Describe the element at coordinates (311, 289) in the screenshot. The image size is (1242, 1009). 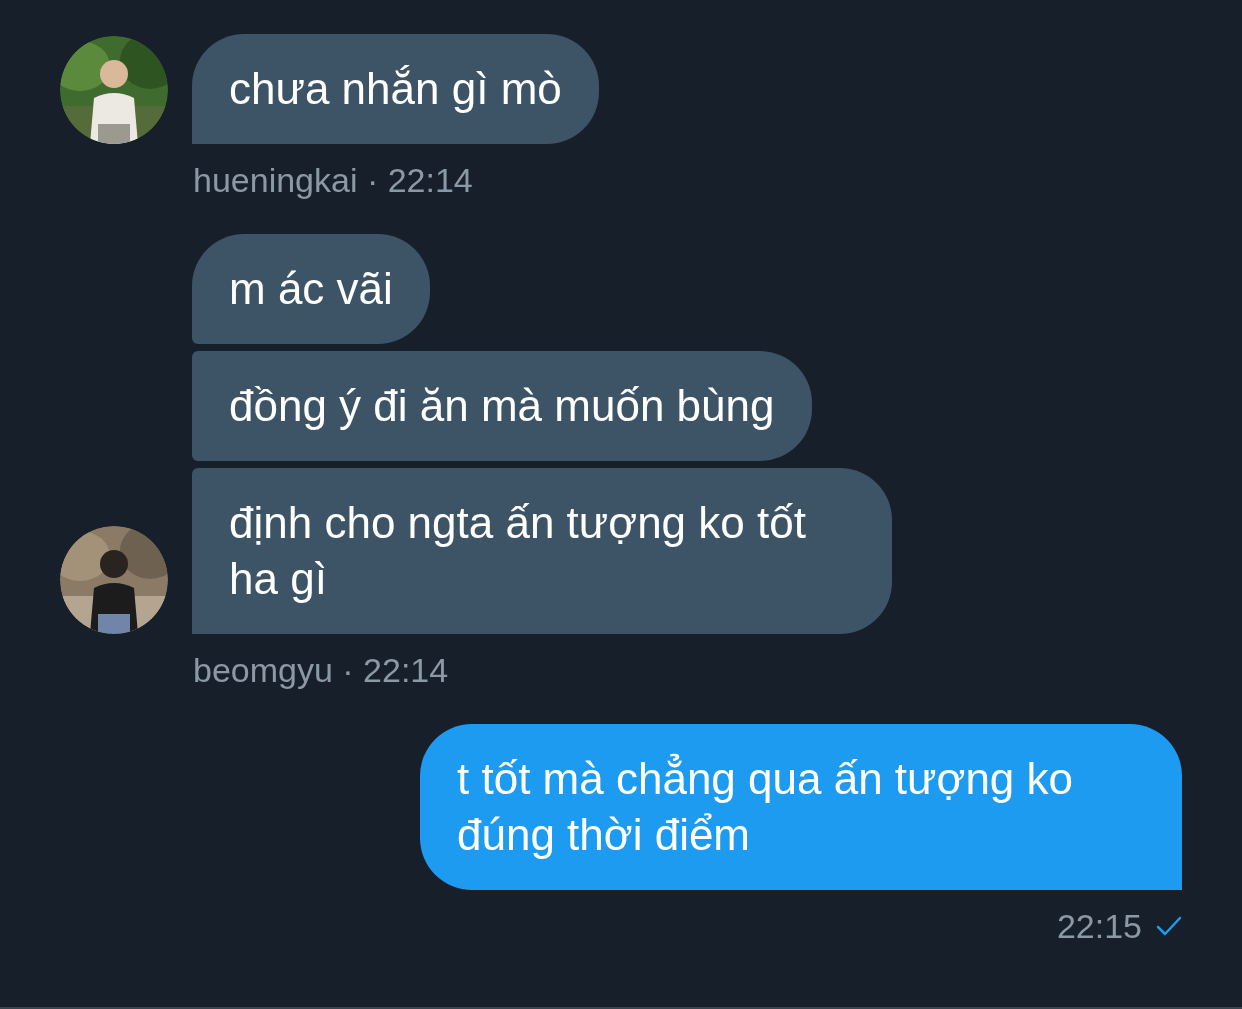
I see `message-bubble: m ác vãi` at that location.